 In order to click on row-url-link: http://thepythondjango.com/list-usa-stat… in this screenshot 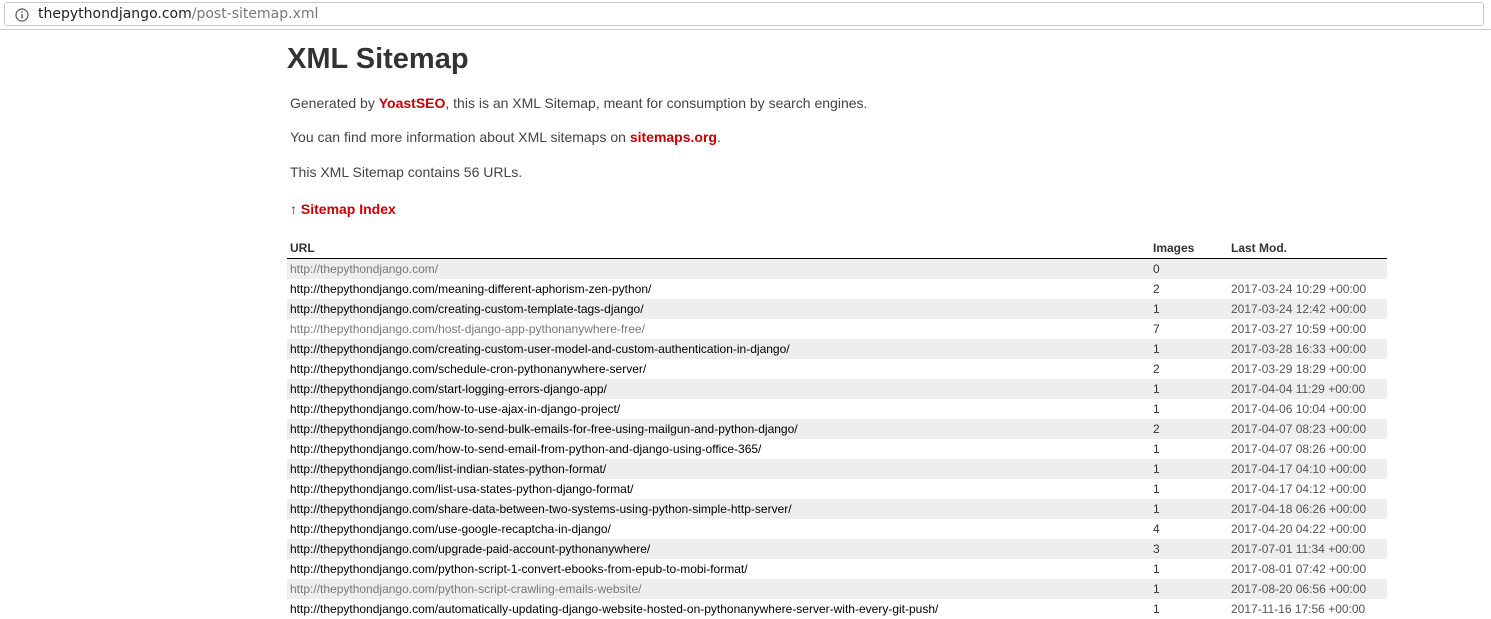, I will do `click(718, 489)`.